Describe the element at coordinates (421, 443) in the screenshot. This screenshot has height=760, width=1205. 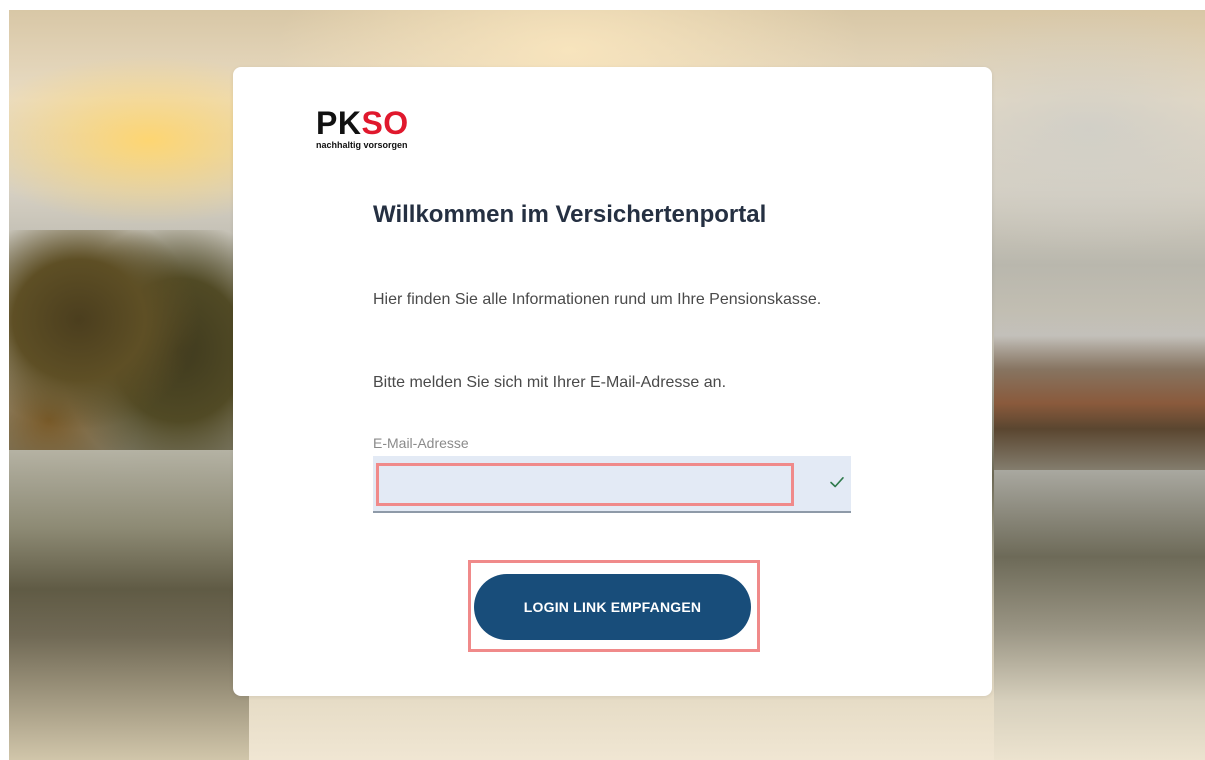
I see `email-label: E-Mail-Adresse` at that location.